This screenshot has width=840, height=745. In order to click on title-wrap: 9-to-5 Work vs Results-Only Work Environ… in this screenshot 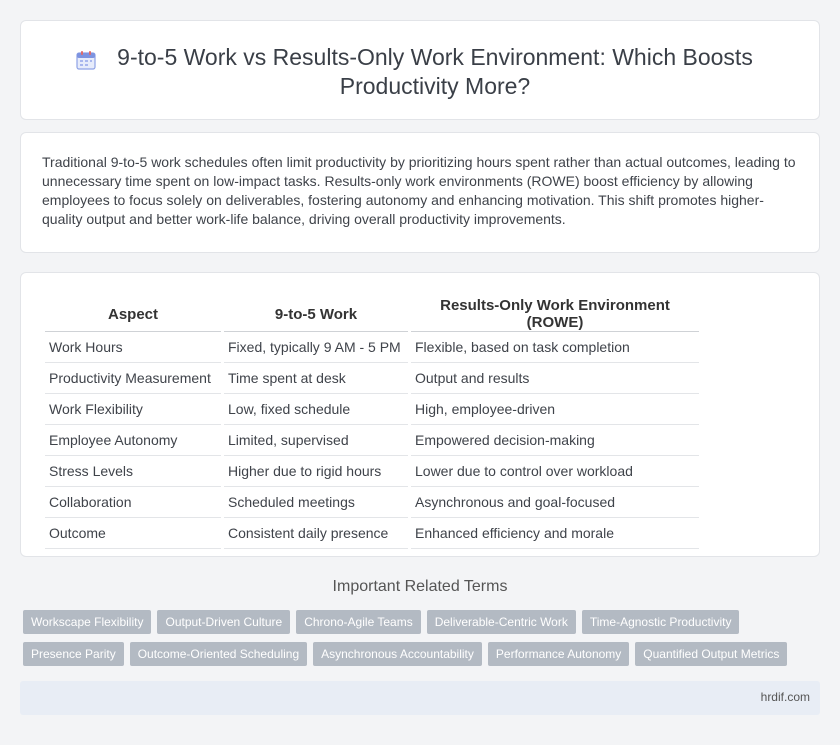, I will do `click(420, 72)`.